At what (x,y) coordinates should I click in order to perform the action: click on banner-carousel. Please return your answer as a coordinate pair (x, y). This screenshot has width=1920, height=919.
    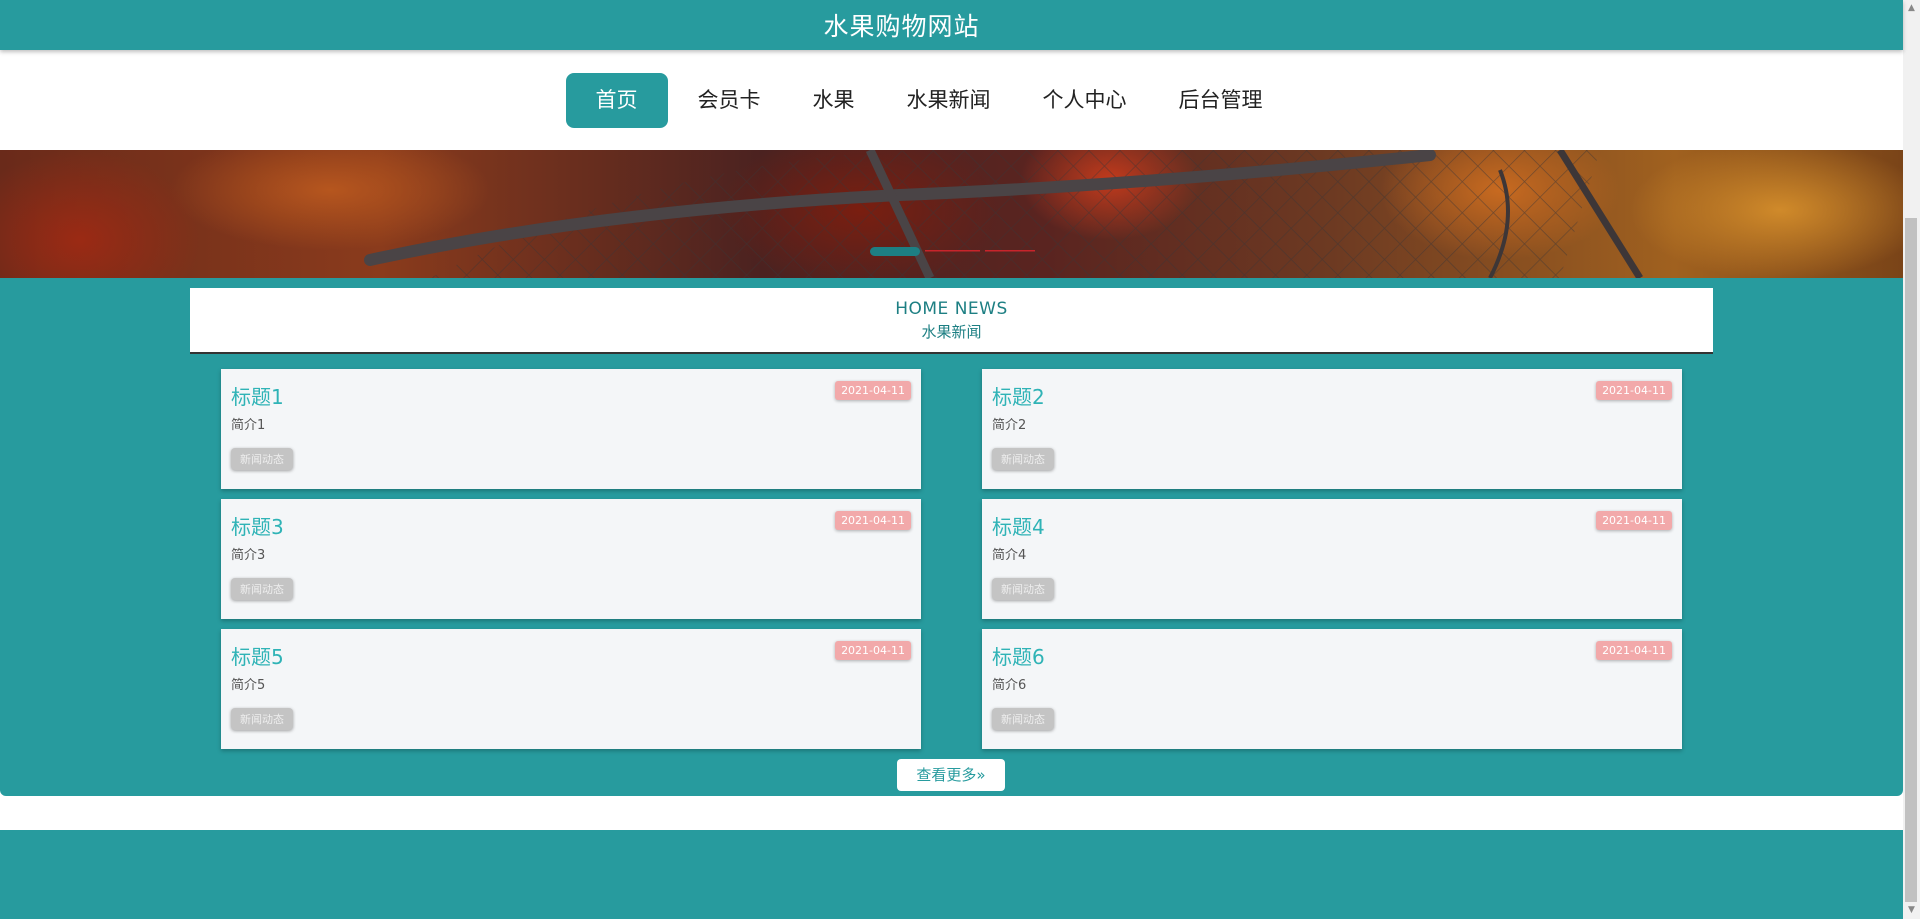
    Looking at the image, I should click on (951, 214).